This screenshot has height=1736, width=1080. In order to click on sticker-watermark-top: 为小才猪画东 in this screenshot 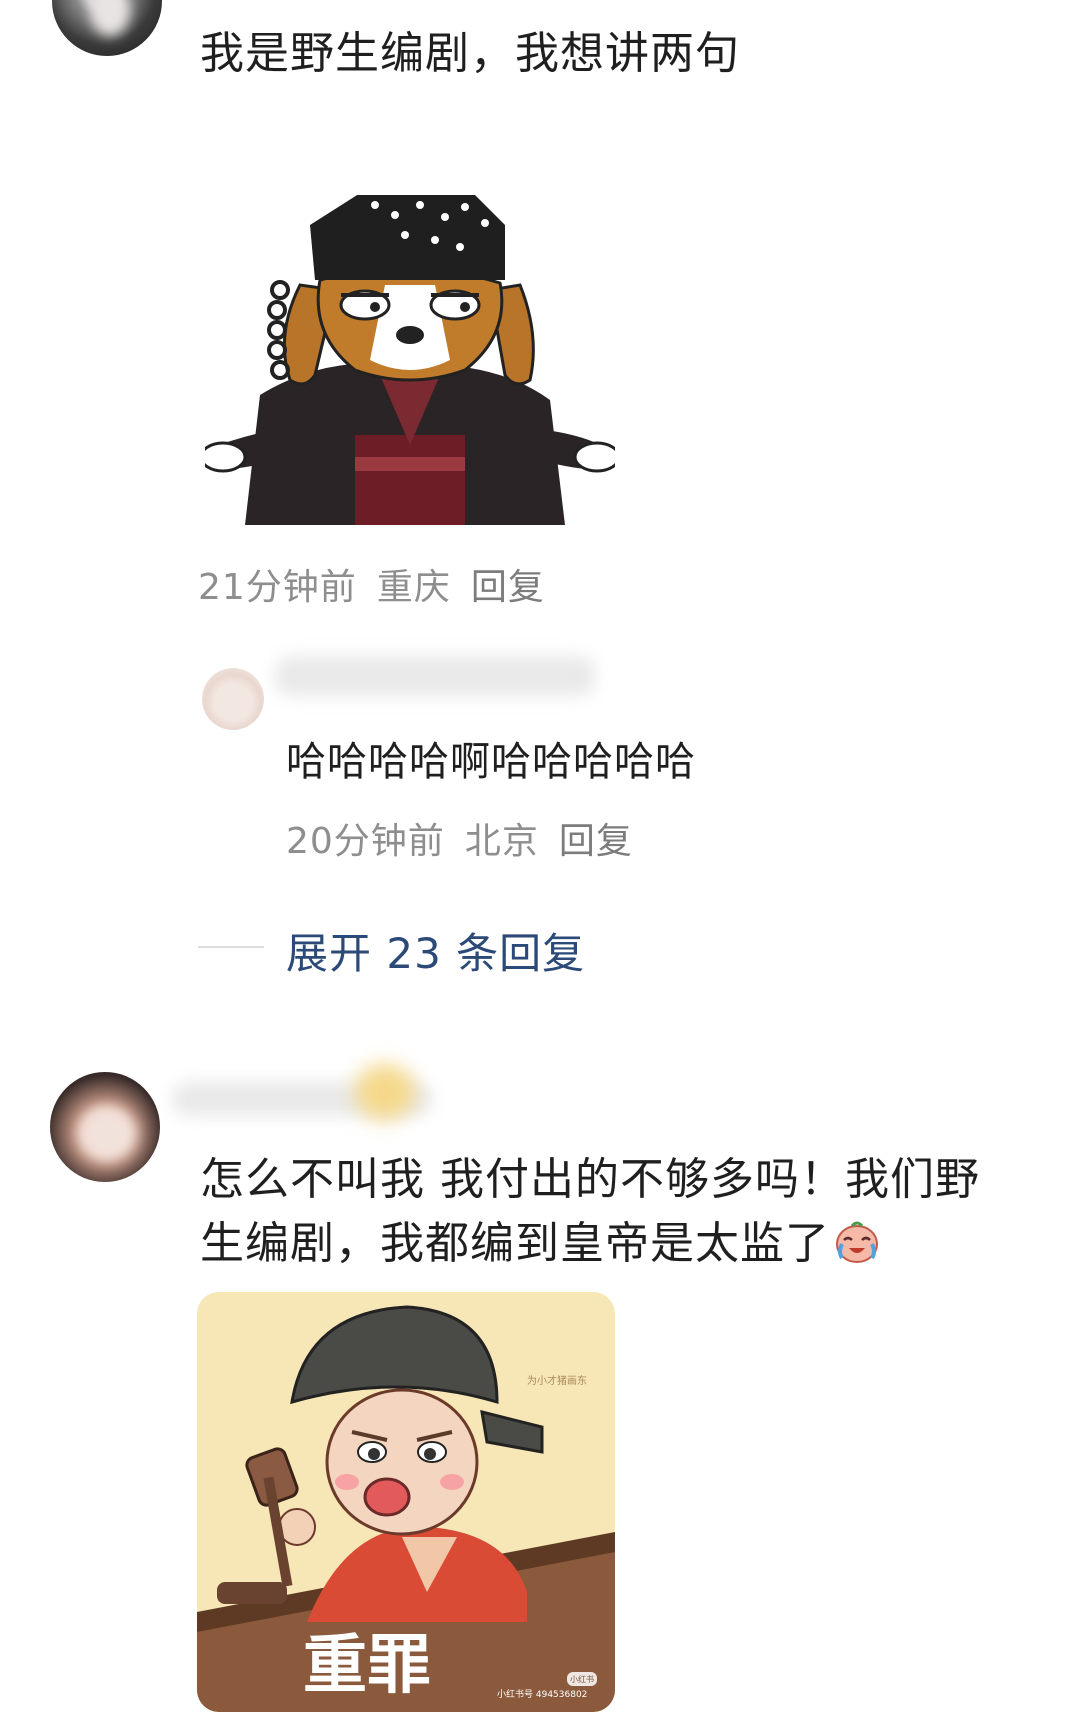, I will do `click(557, 1380)`.